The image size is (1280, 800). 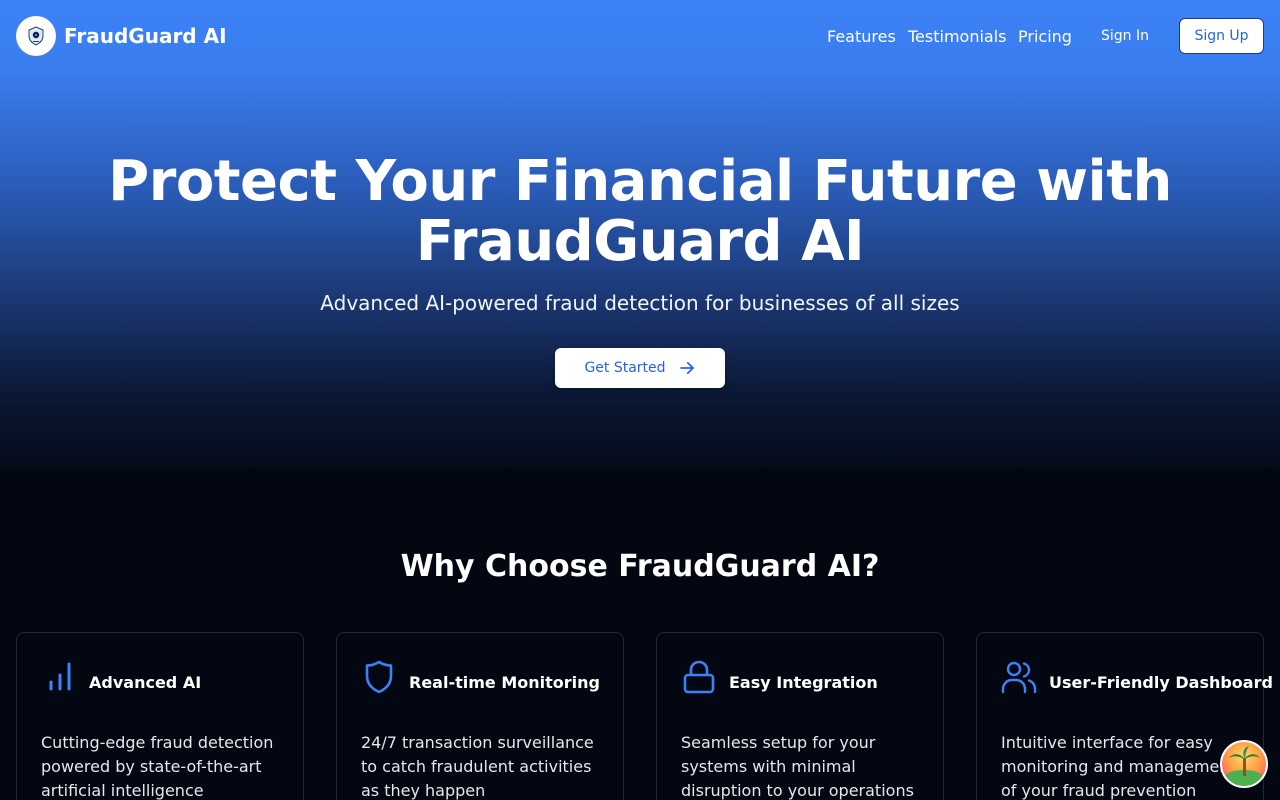 I want to click on bar-chart-icon, so click(x=60, y=676).